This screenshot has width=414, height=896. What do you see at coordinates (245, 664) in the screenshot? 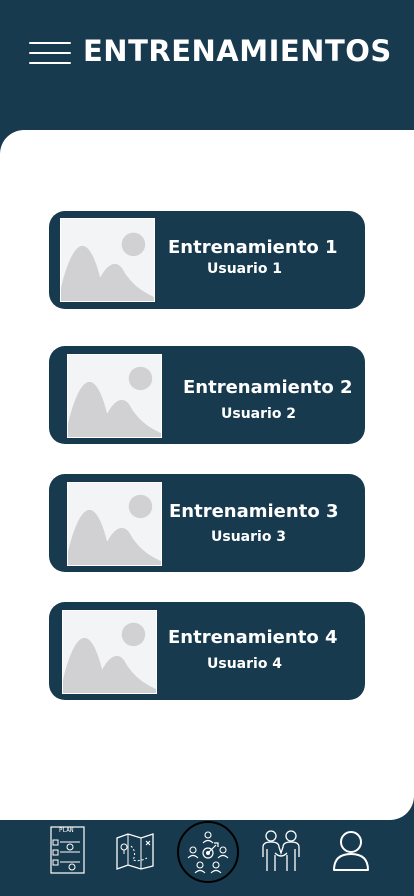
I see `training-user: Usuario 4` at bounding box center [245, 664].